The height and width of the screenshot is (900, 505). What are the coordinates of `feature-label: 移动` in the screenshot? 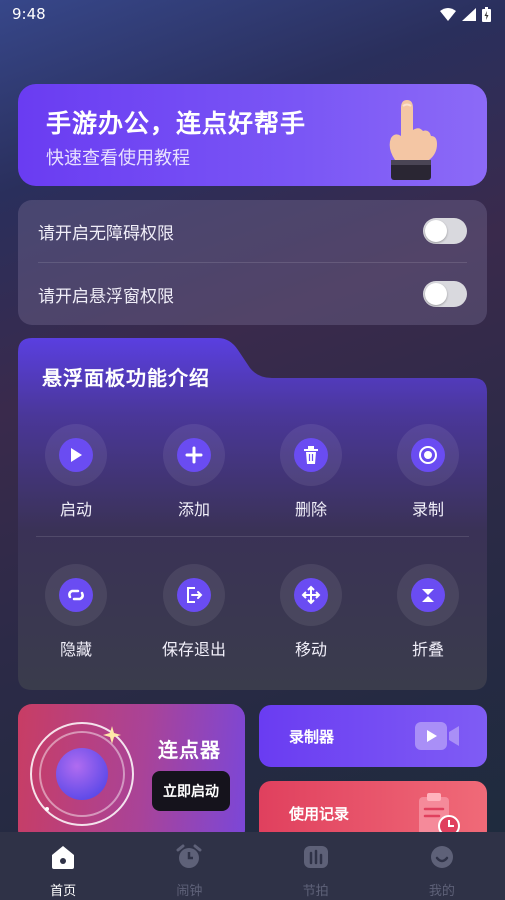 It's located at (310, 649).